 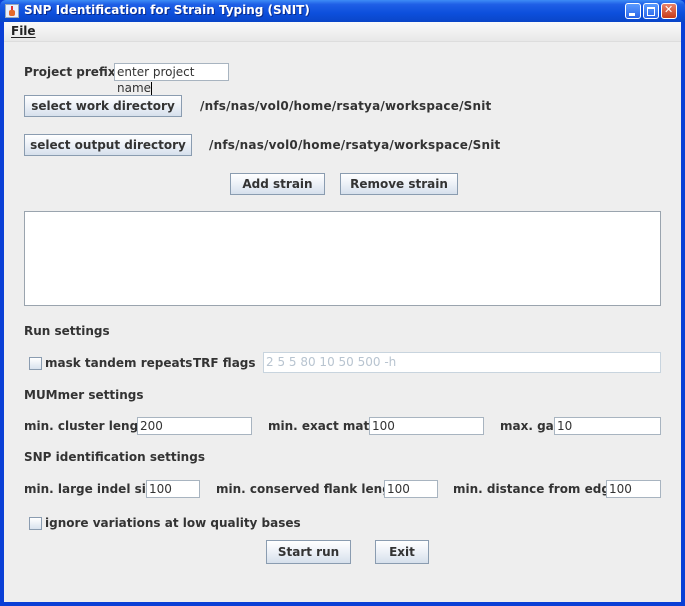 I want to click on mask-tandem-repeats-label: mask tandem repeats, so click(x=118, y=363).